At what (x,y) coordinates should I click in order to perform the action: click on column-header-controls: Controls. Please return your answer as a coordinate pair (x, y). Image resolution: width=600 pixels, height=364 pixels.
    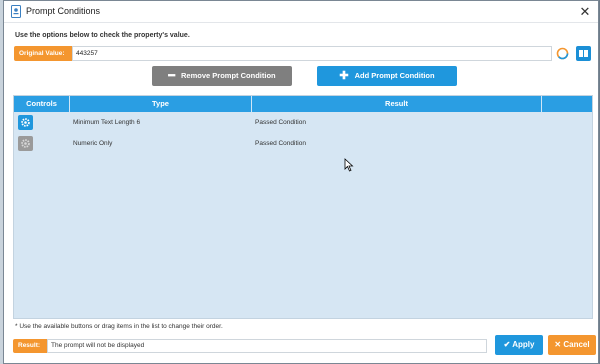
    Looking at the image, I should click on (42, 104).